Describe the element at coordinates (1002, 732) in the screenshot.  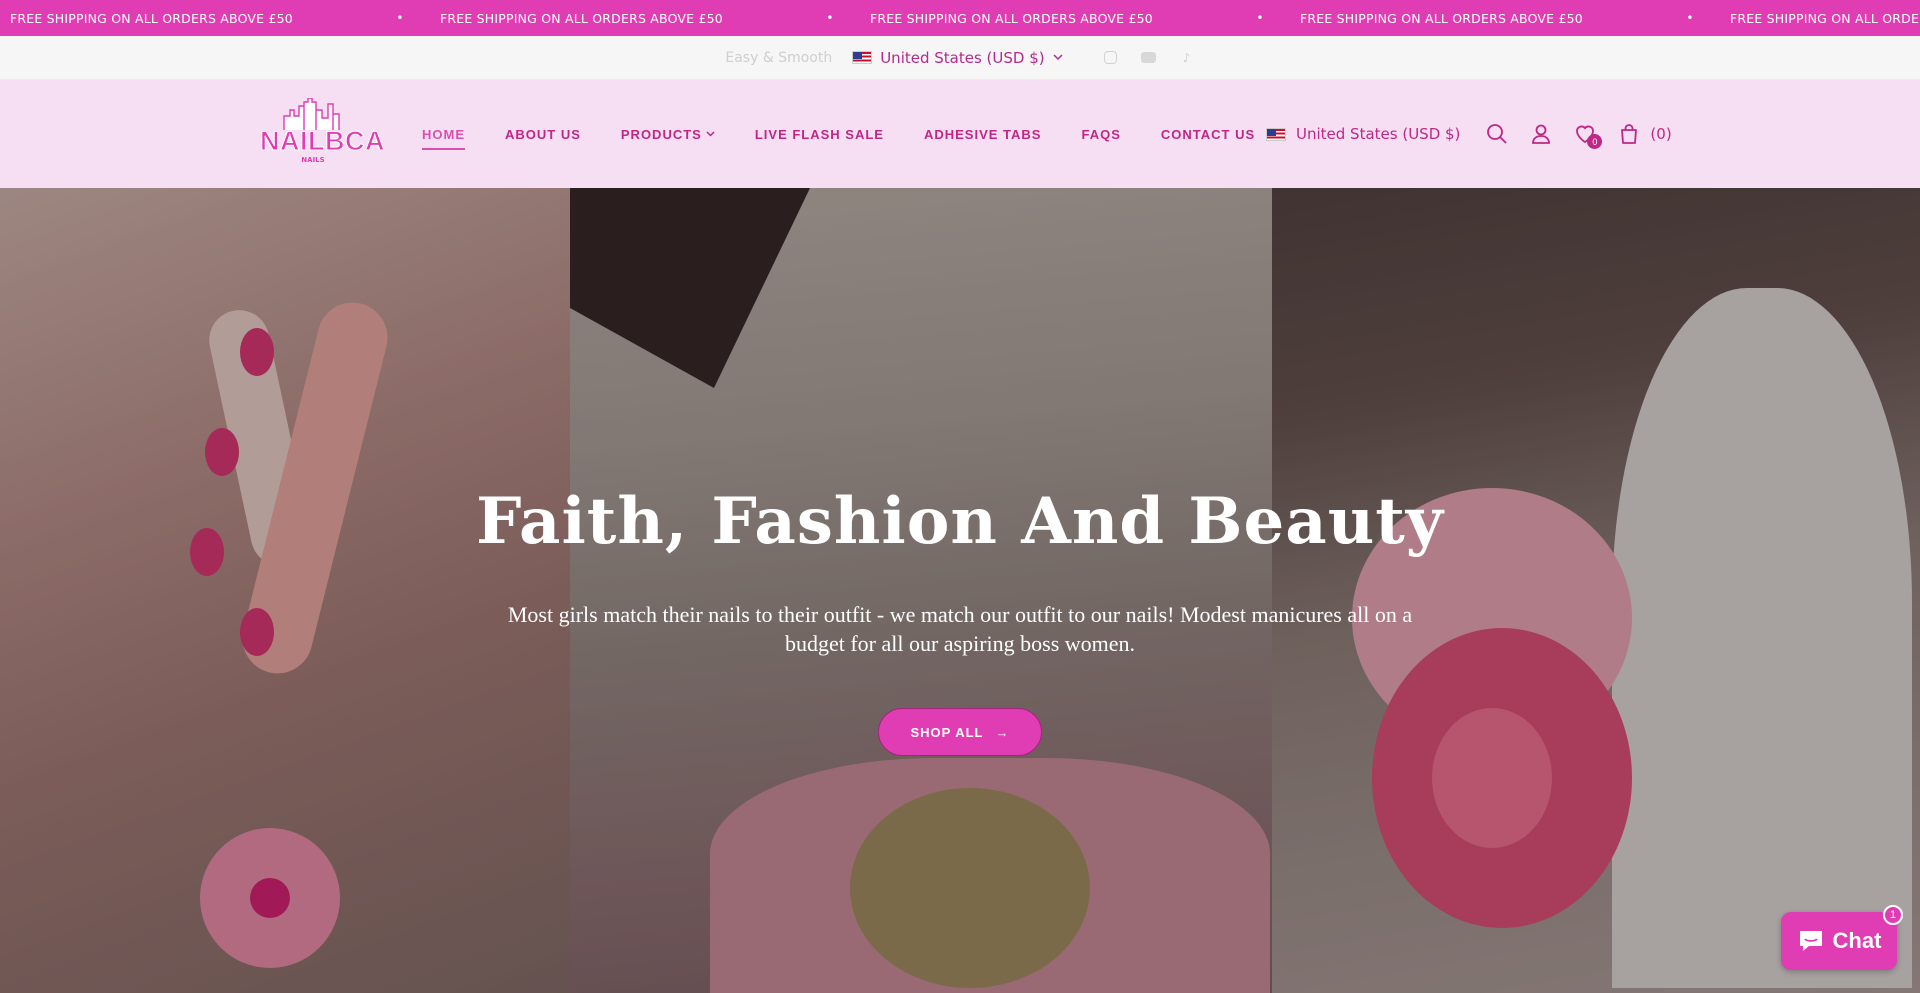
I see `arrow-right-icon: →` at that location.